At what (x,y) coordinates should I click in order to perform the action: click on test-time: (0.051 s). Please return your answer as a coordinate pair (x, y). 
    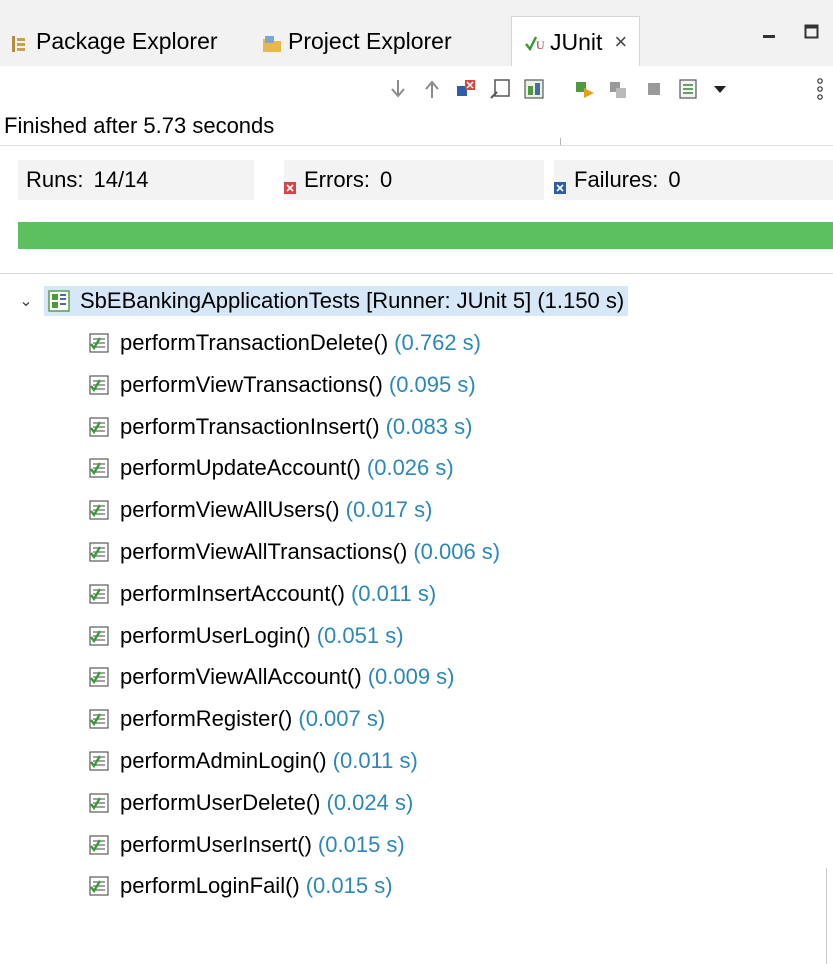
    Looking at the image, I should click on (360, 635).